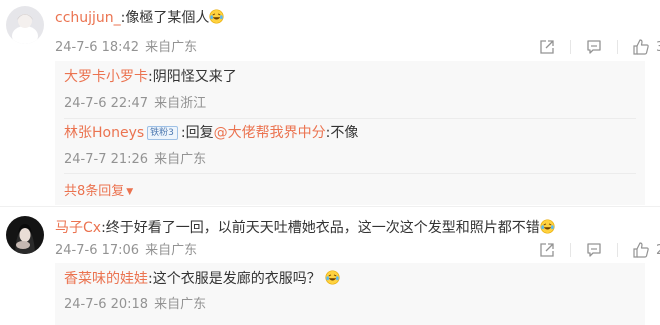  Describe the element at coordinates (130, 192) in the screenshot. I see `triangle-down-icon: ▼` at that location.